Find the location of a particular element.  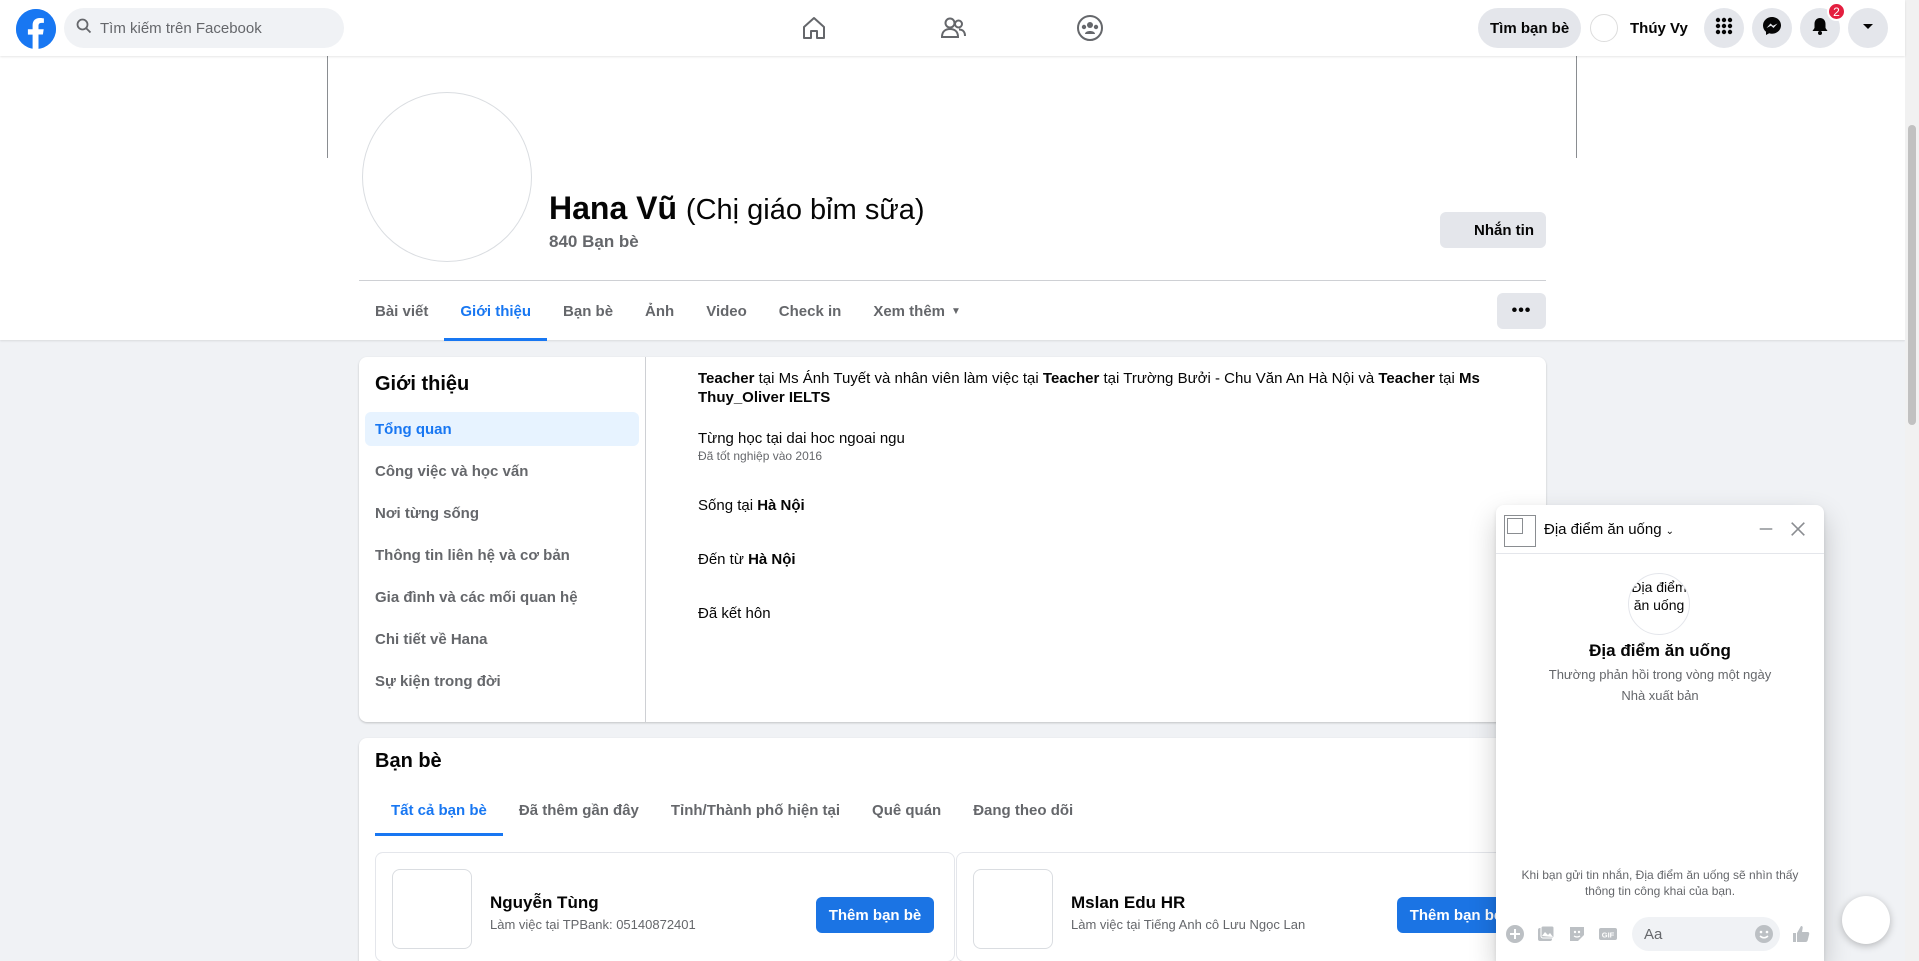

minimize-icon is located at coordinates (1766, 529).